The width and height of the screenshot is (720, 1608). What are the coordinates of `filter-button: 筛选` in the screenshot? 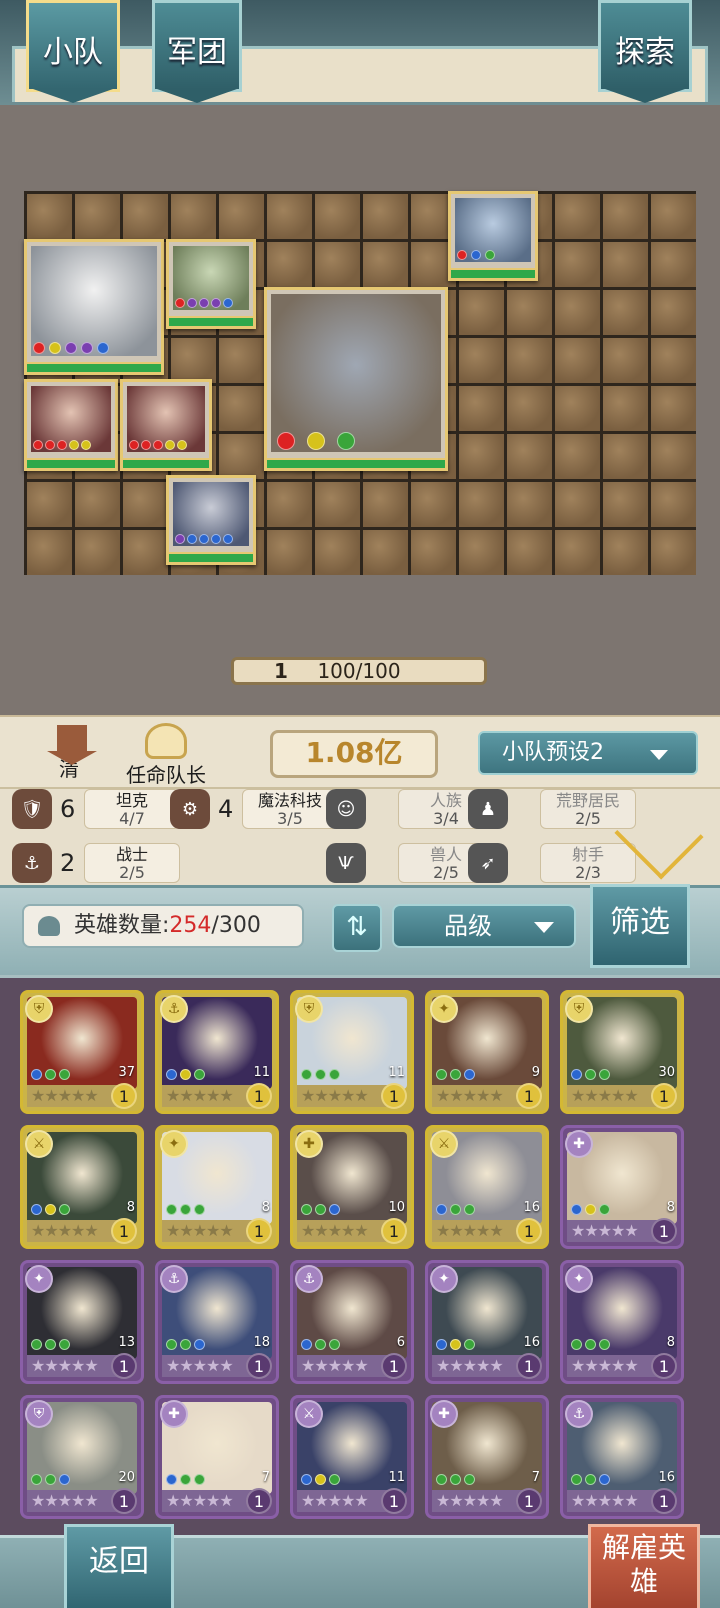 It's located at (640, 926).